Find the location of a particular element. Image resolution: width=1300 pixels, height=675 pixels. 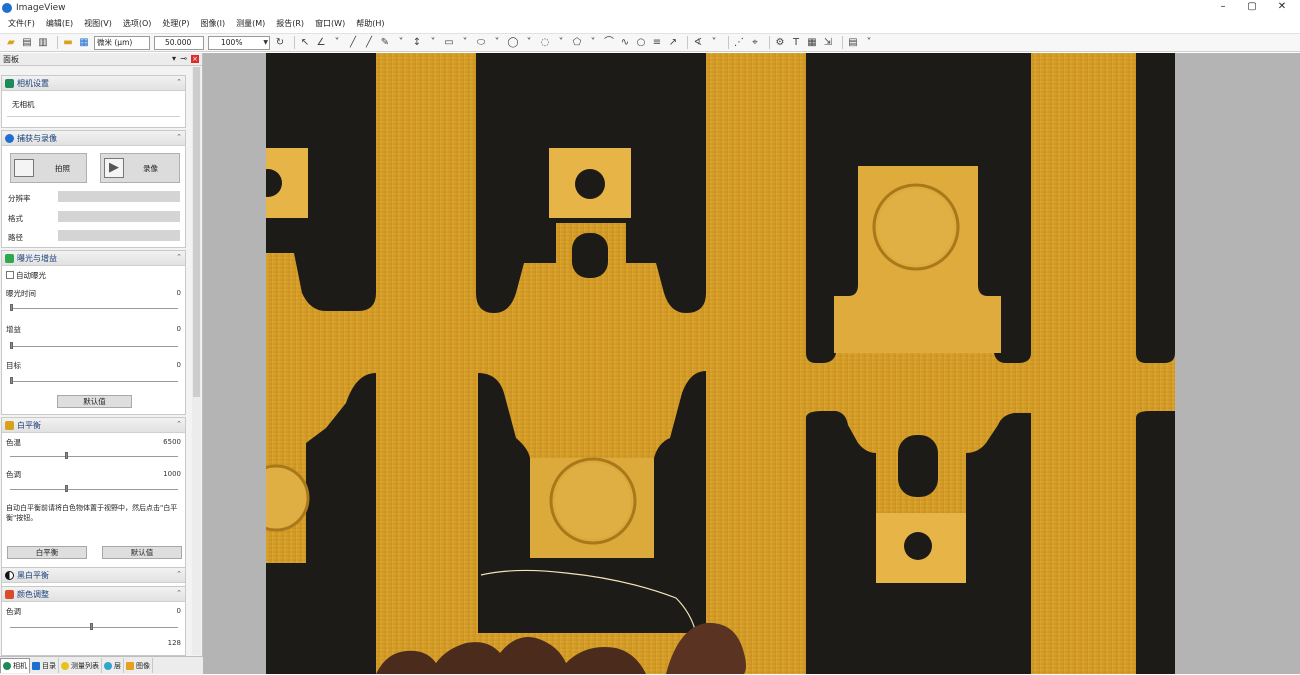

more-icon: ˅ is located at coordinates (869, 43).